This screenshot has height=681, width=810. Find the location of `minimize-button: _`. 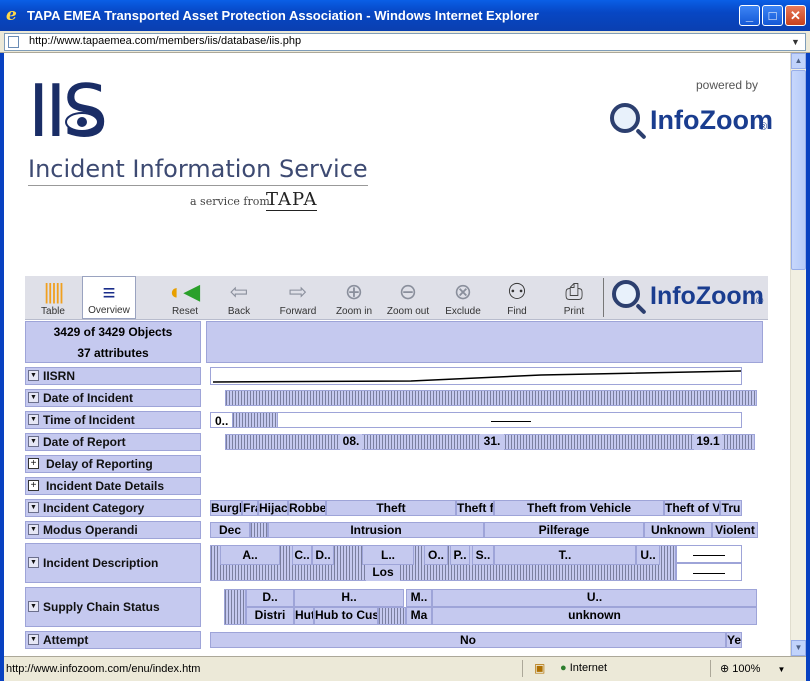

minimize-button: _ is located at coordinates (749, 15).